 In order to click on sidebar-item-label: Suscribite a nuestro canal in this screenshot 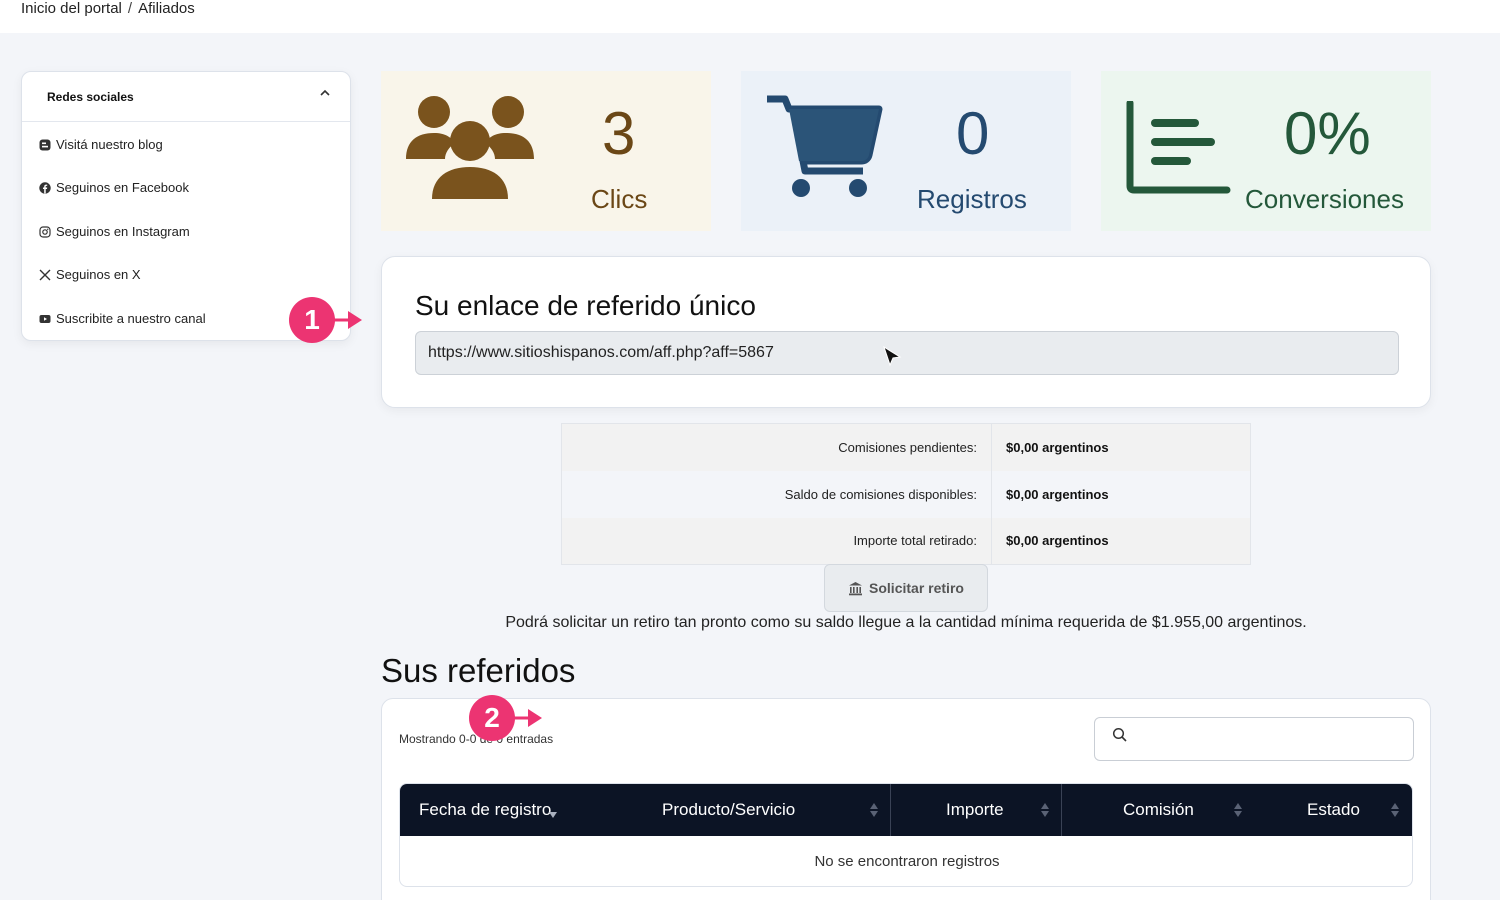, I will do `click(131, 318)`.